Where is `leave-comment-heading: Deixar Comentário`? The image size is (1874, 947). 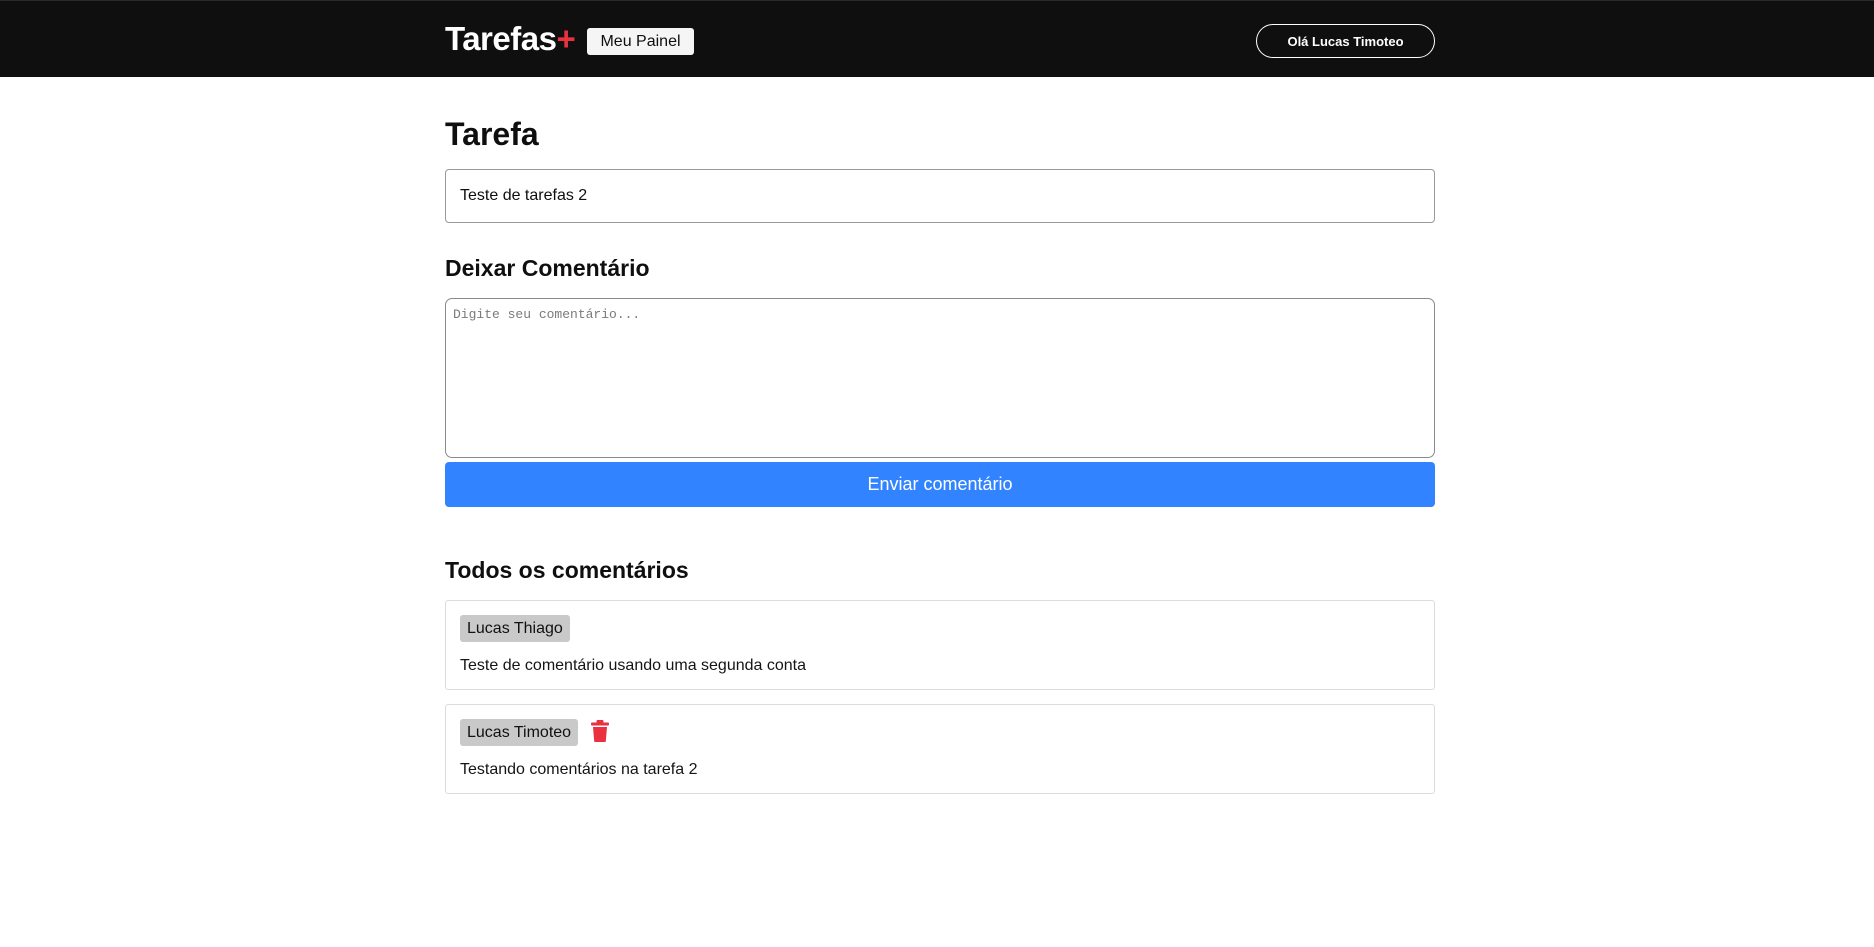 leave-comment-heading: Deixar Comentário is located at coordinates (547, 268).